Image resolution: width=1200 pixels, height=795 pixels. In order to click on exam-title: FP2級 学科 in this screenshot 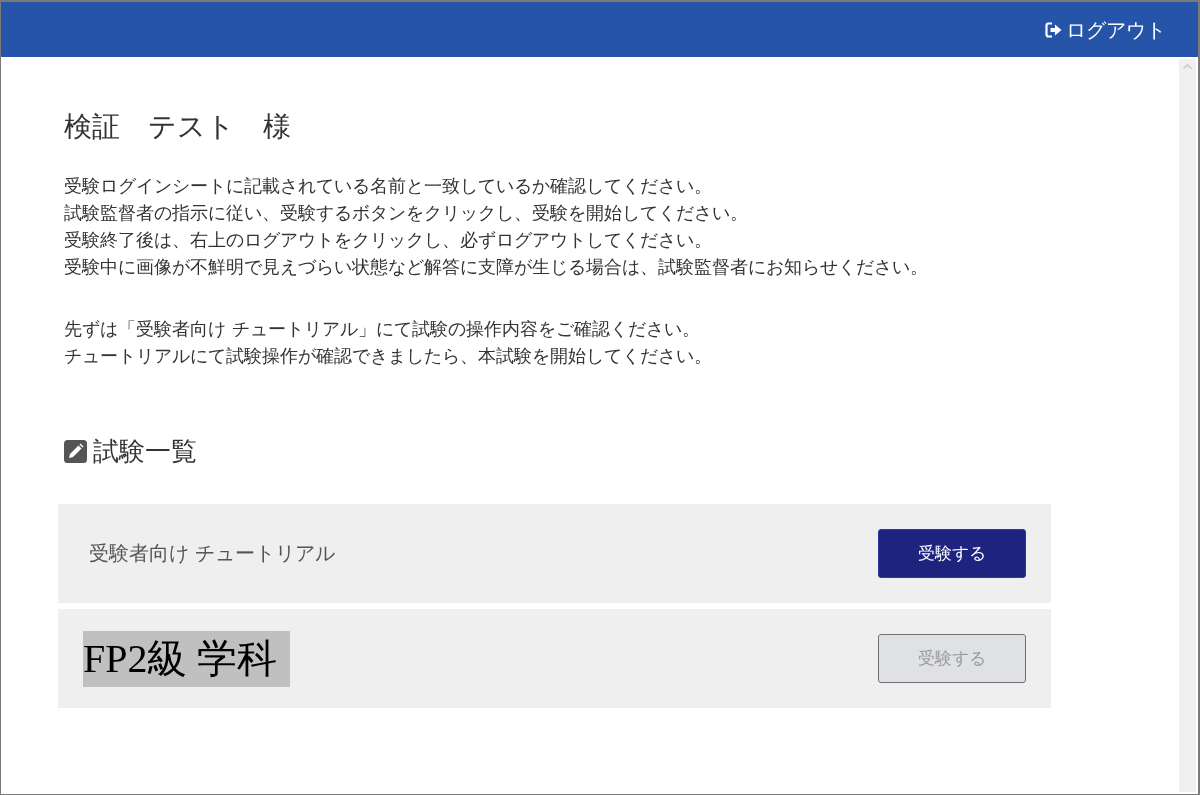, I will do `click(186, 658)`.